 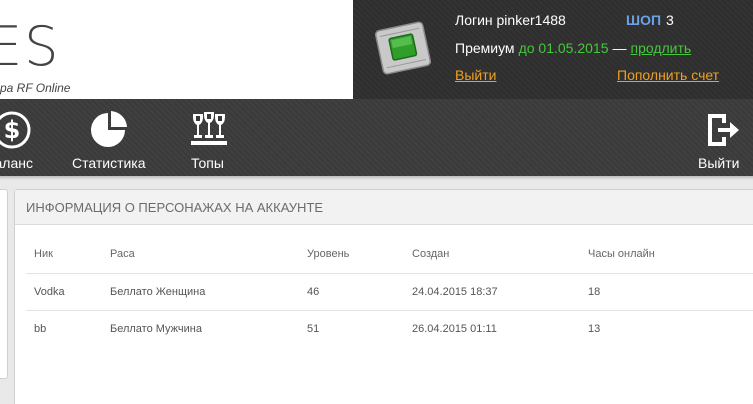 I want to click on cell-hours: 18, so click(x=670, y=292).